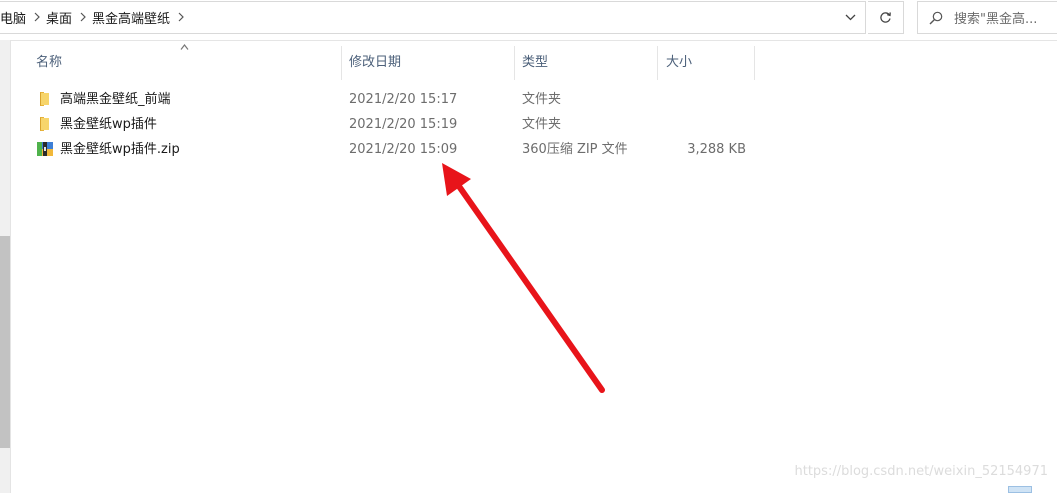 The image size is (1057, 493). I want to click on file-row: 黑金壁纸wp插件 2021/2/20 15:19 文件夹, so click(383, 124).